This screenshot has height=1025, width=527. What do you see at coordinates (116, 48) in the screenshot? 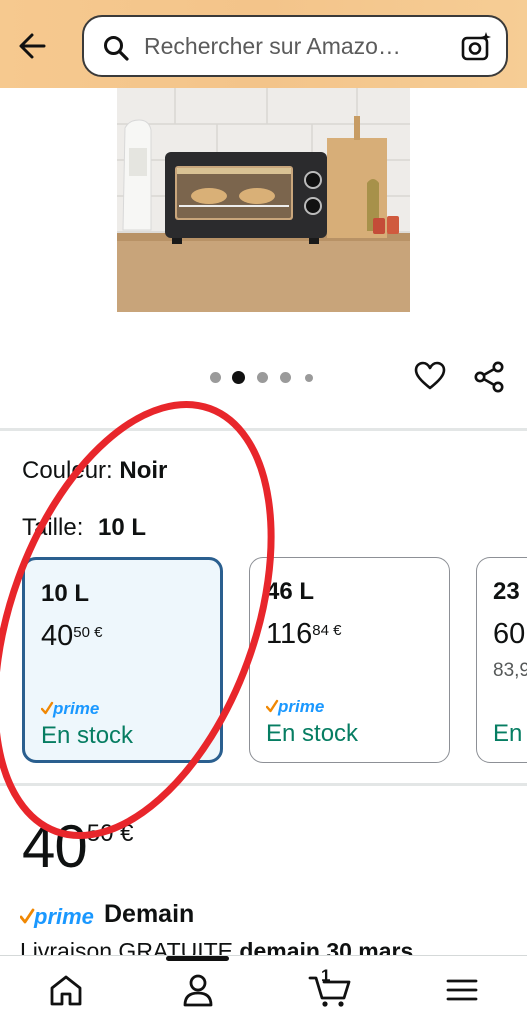
I see `search-icon` at bounding box center [116, 48].